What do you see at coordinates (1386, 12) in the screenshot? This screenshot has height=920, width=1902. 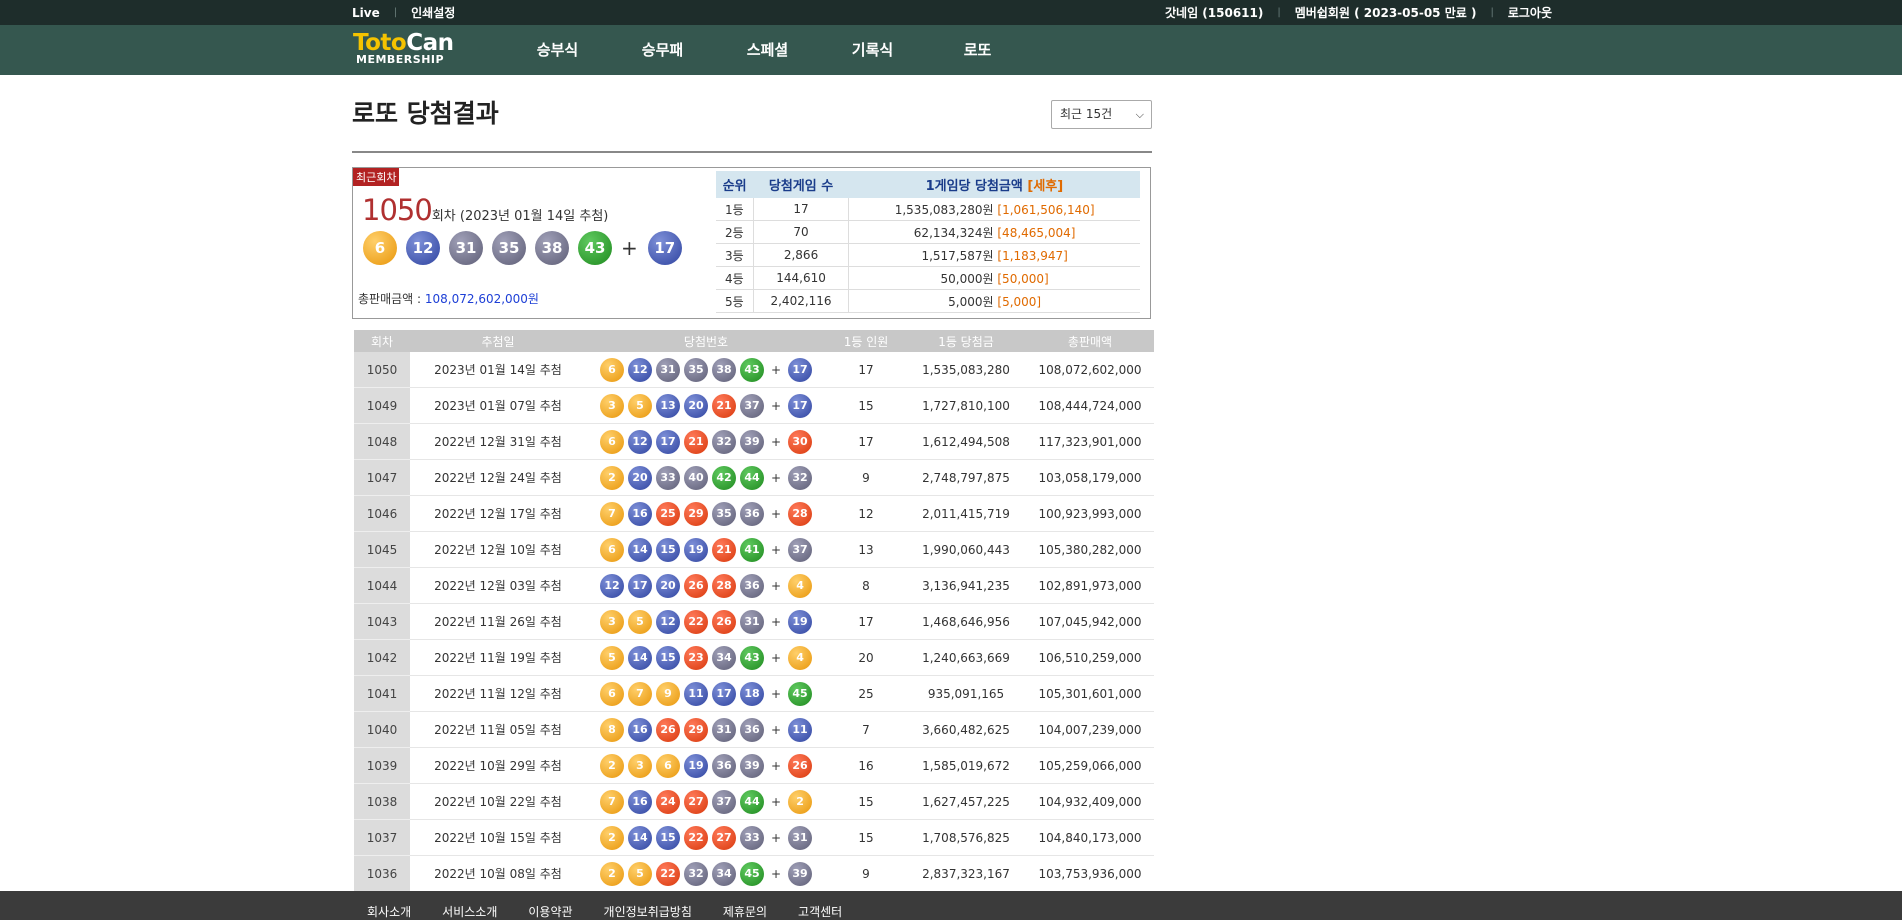 I see `membership-status: 멤버쉽회원 ( 2023-05-05 만료 )` at bounding box center [1386, 12].